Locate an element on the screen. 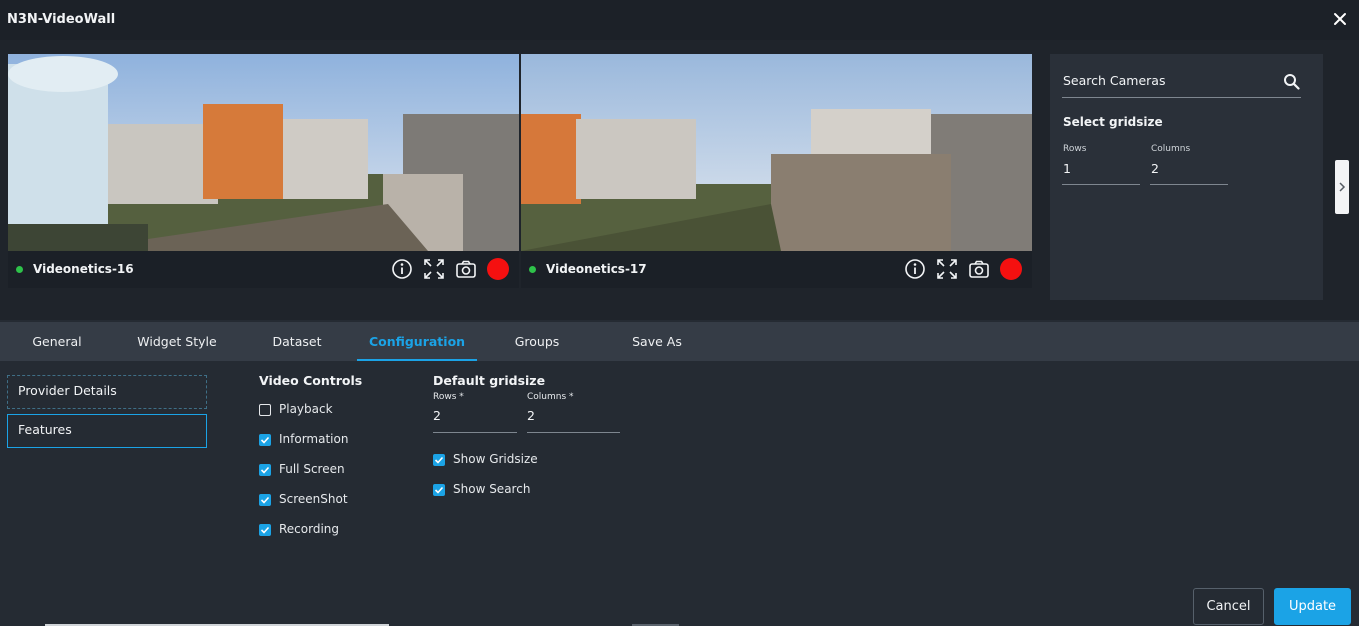  camera-tile: Videonetics-16 is located at coordinates (263, 171).